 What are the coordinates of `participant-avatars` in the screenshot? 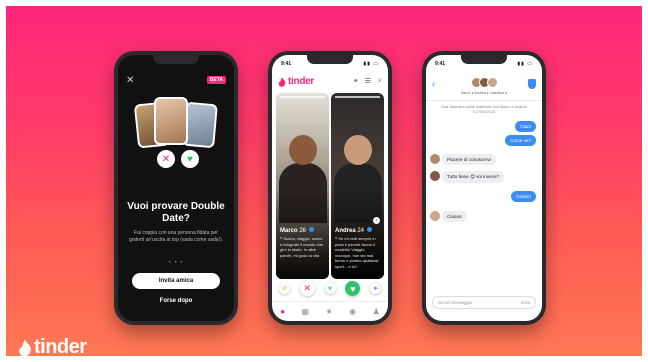 It's located at (484, 82).